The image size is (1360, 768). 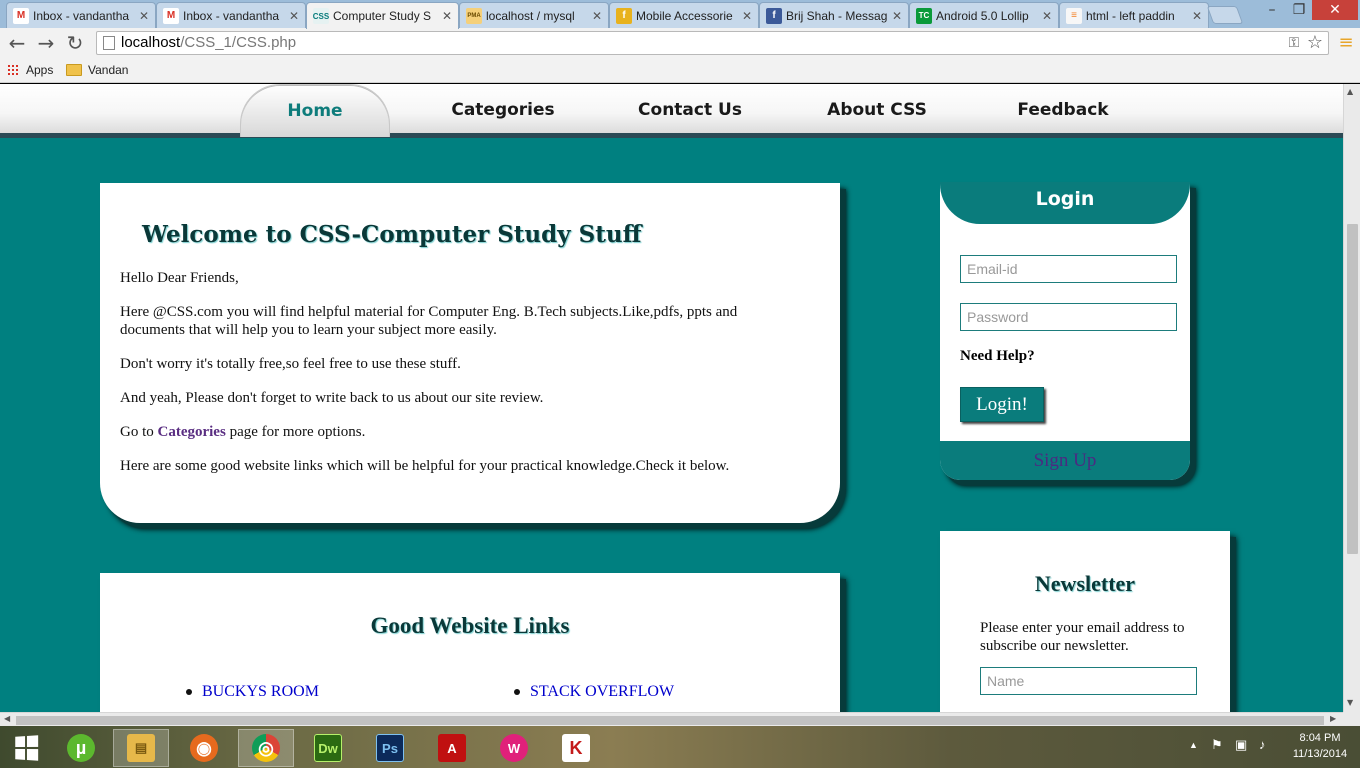 I want to click on browser-tab: f Brij Shah - Messag ✕, so click(x=834, y=15).